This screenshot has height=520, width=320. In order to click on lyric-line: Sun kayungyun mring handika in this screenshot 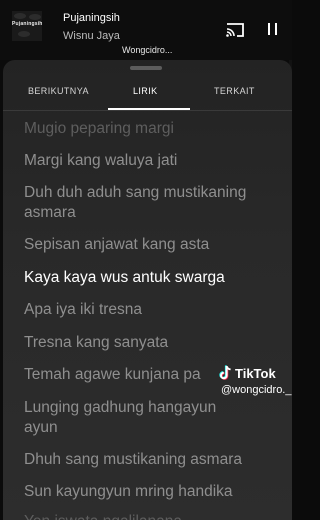, I will do `click(128, 491)`.